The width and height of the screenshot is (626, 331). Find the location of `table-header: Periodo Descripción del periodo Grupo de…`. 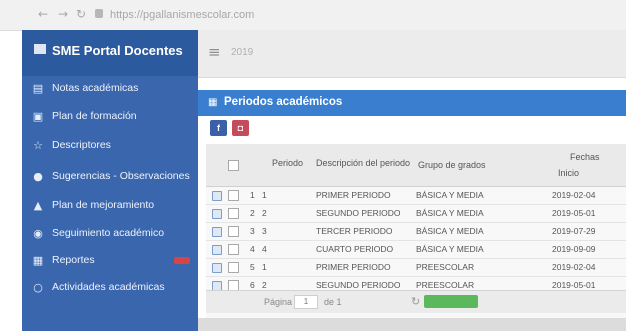

table-header: Periodo Descripción del periodo Grupo de… is located at coordinates (416, 165).